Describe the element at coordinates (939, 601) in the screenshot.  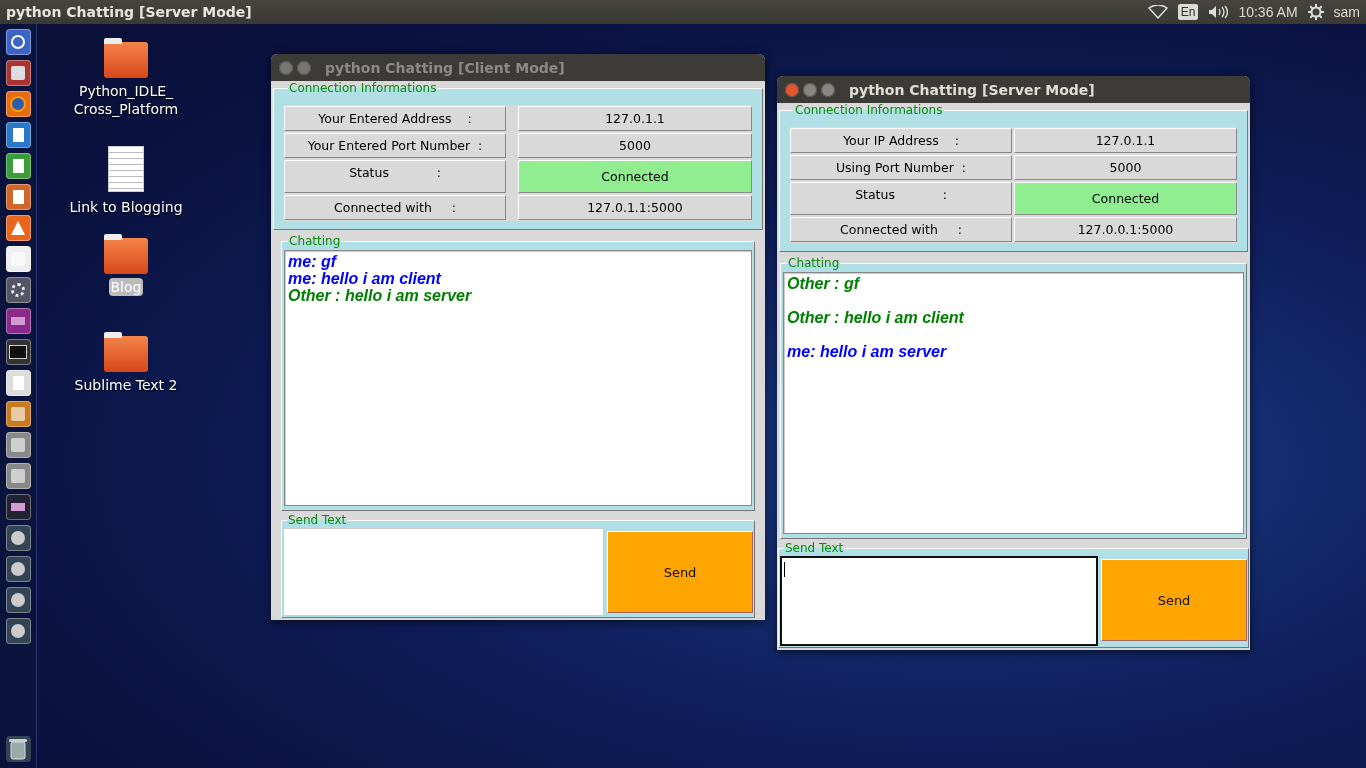
I see `message-input` at that location.